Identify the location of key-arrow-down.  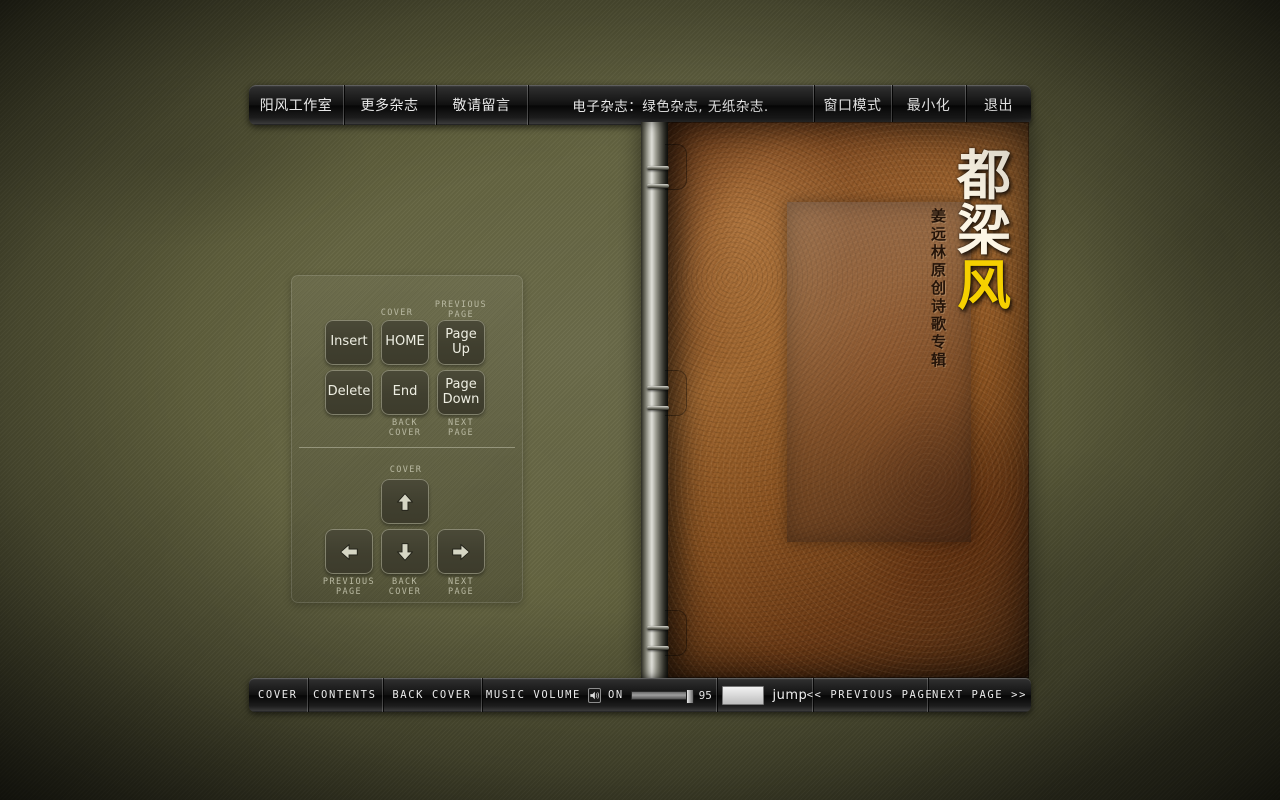
(405, 551).